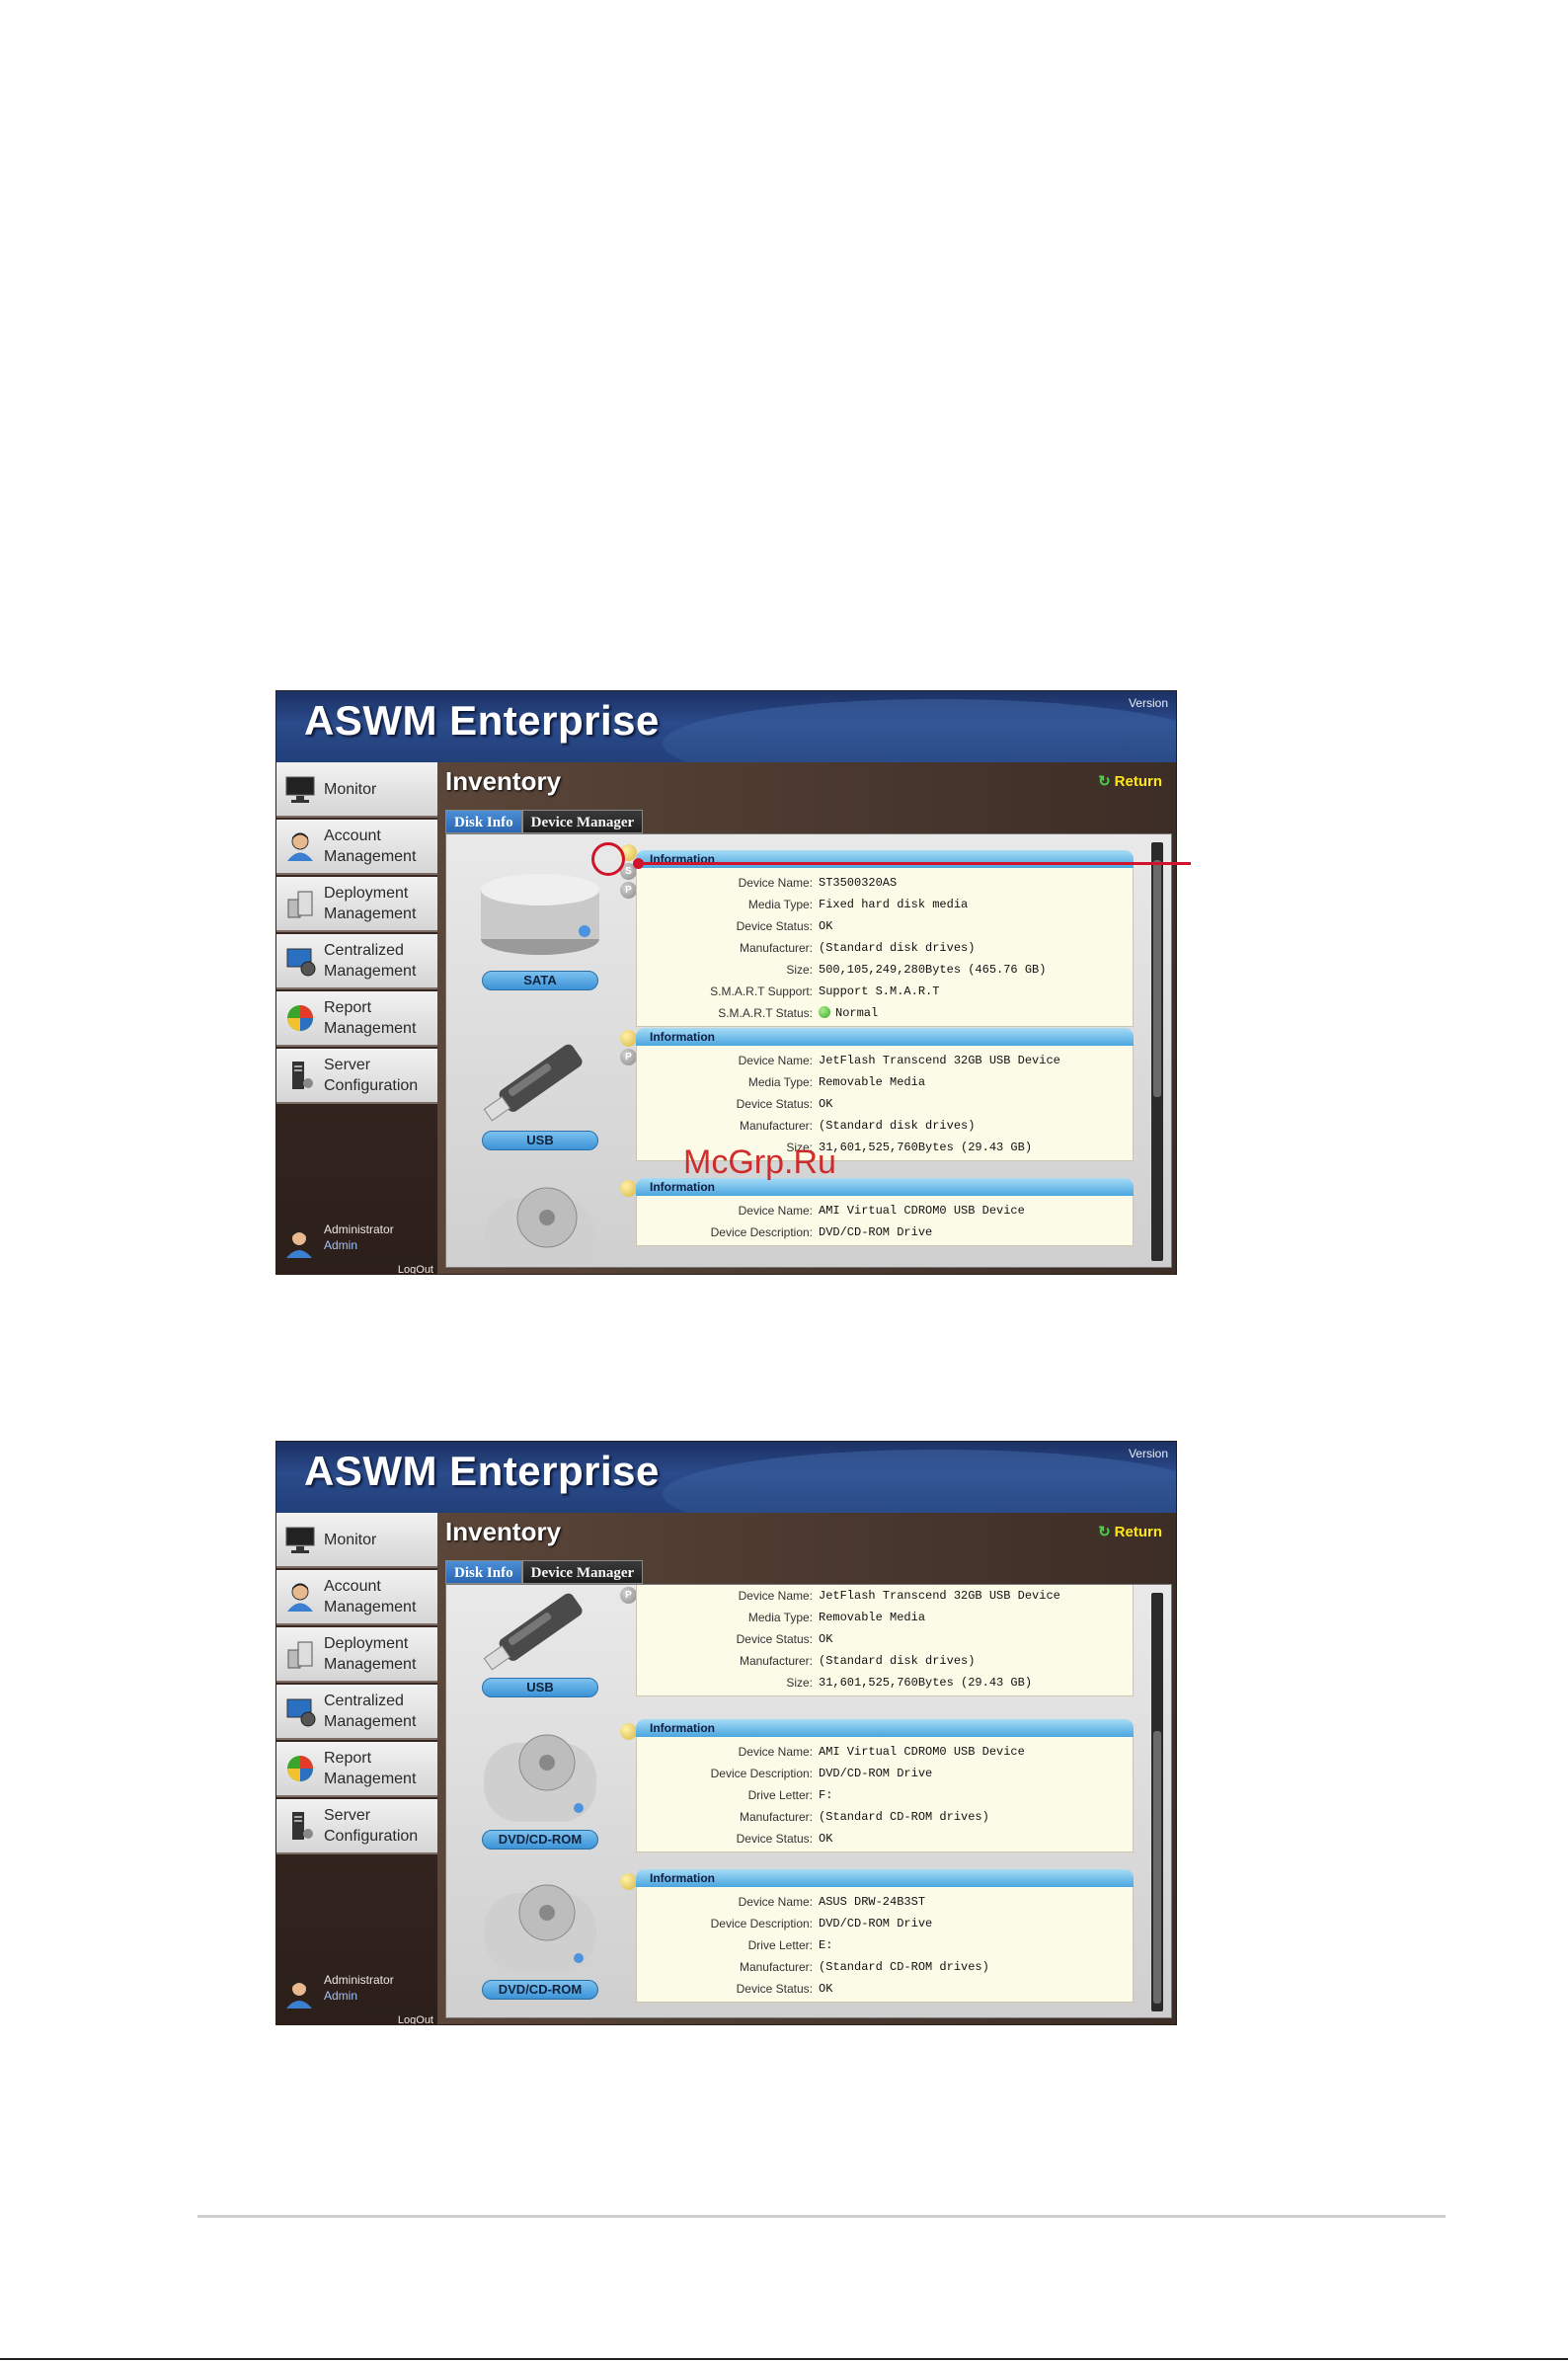  Describe the element at coordinates (825, 991) in the screenshot. I see `info-row: S.M.A.R.T Support: Support S.M.A.R.T` at that location.